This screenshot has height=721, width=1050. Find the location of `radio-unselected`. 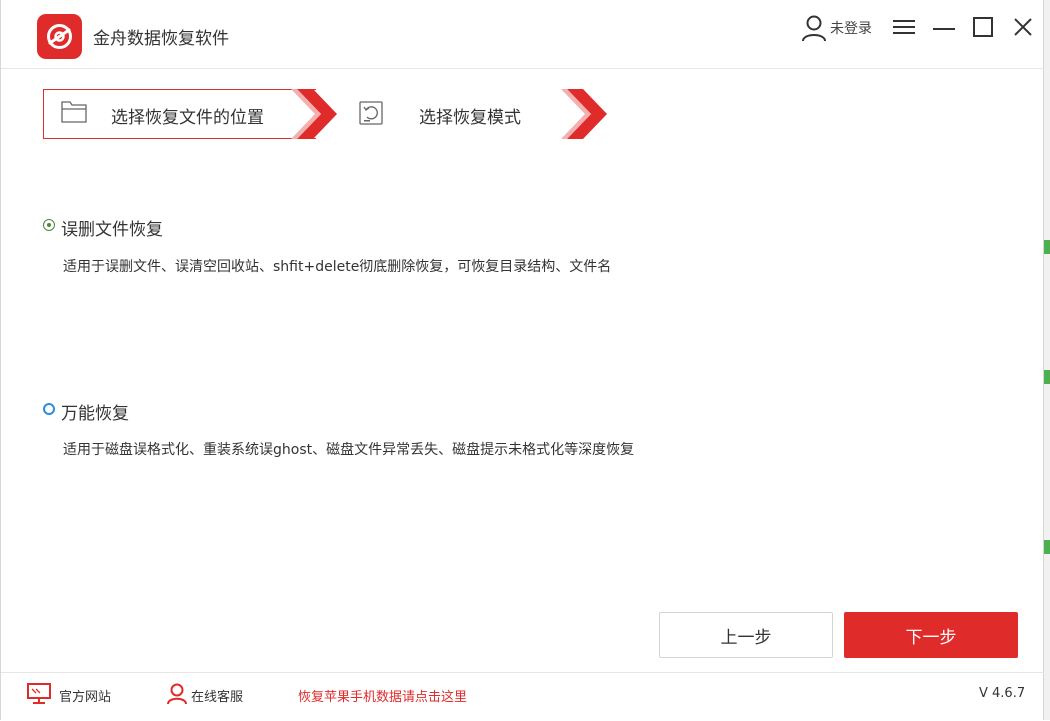

radio-unselected is located at coordinates (49, 409).